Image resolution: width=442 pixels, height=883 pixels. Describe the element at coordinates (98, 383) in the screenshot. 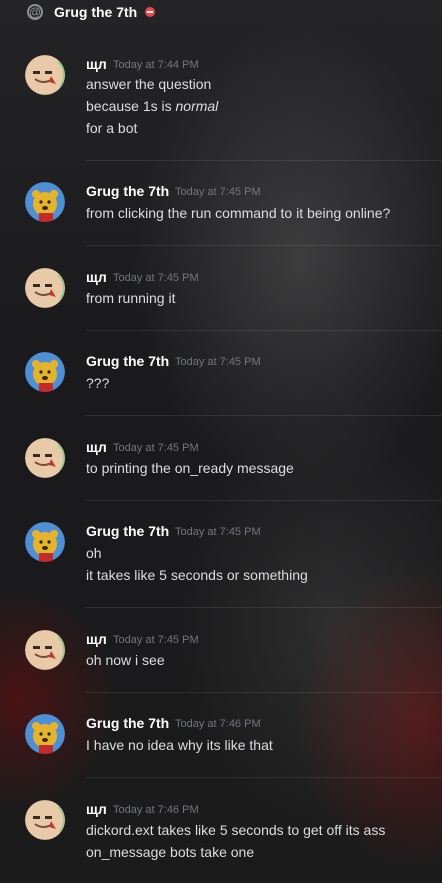

I see `message-line: ???` at that location.